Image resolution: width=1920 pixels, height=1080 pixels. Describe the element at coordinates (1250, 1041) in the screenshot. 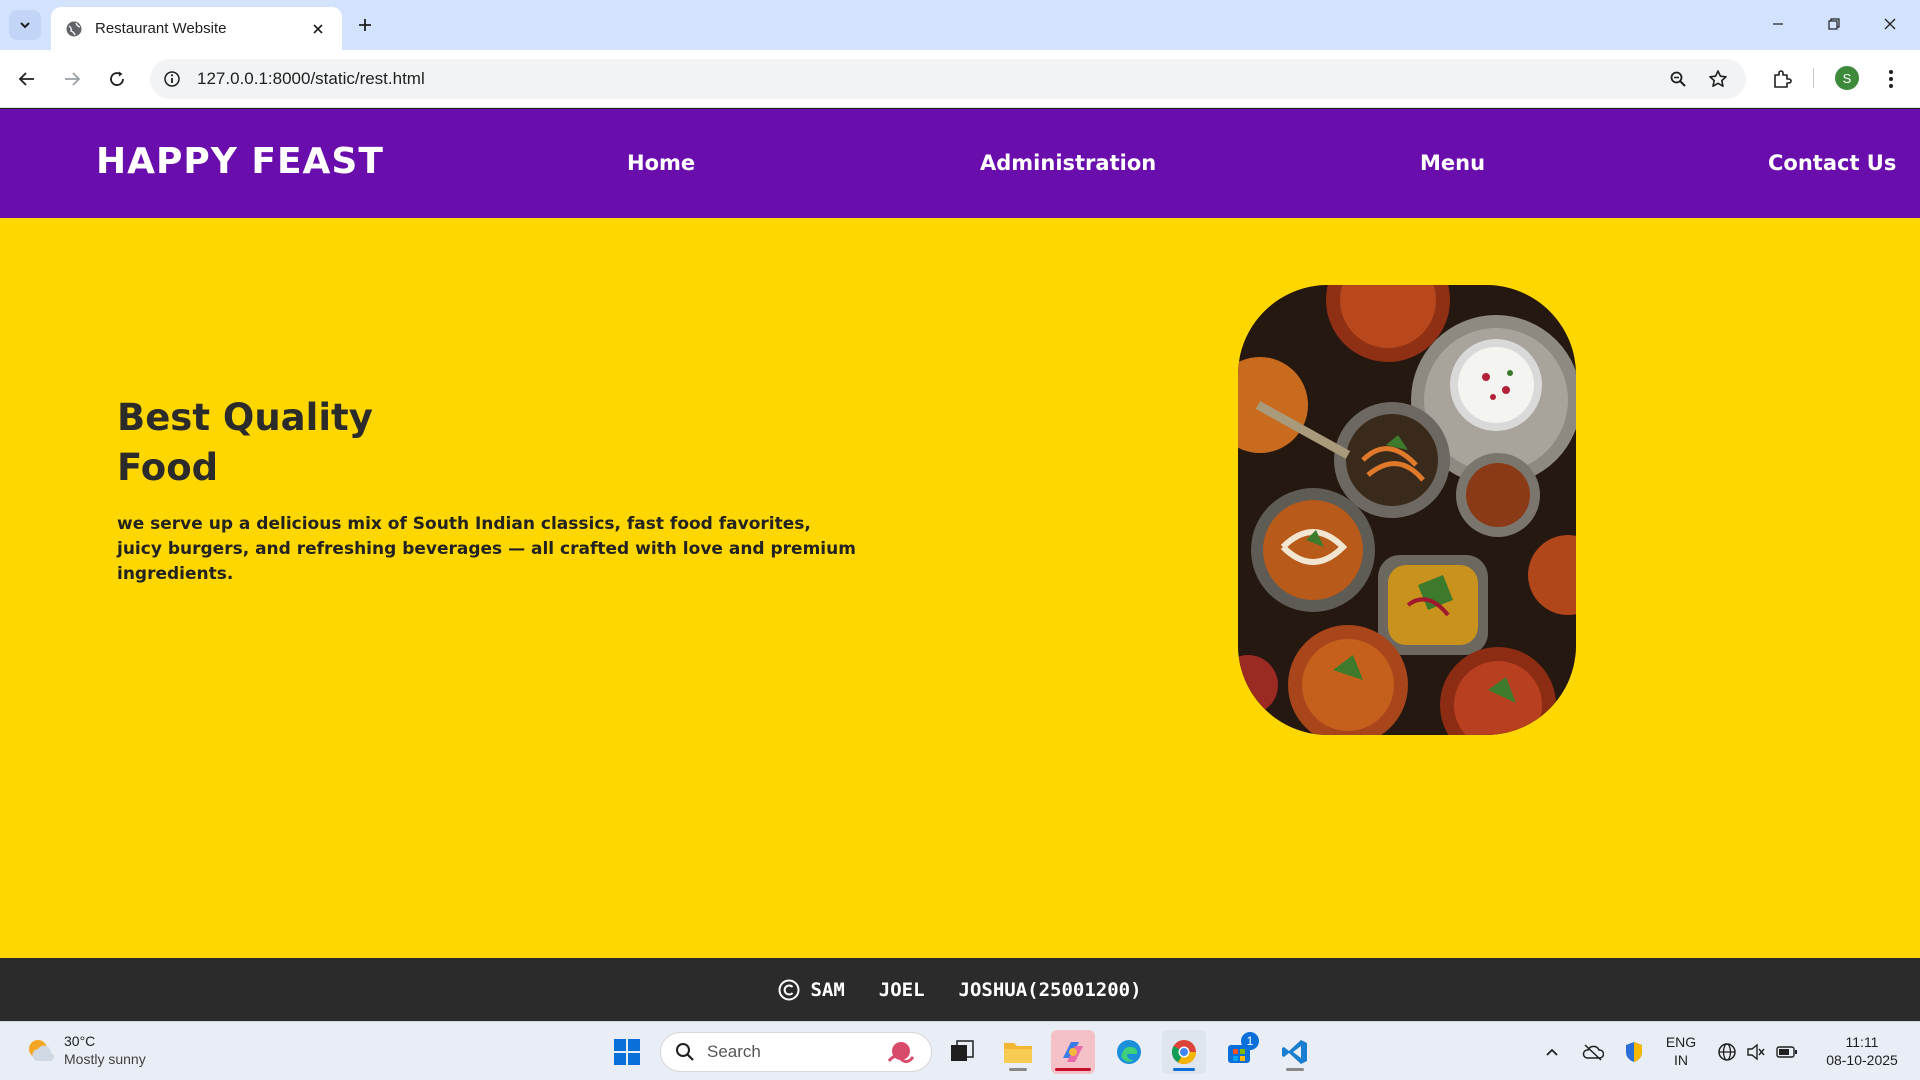

I see `notification-badge: 1` at that location.